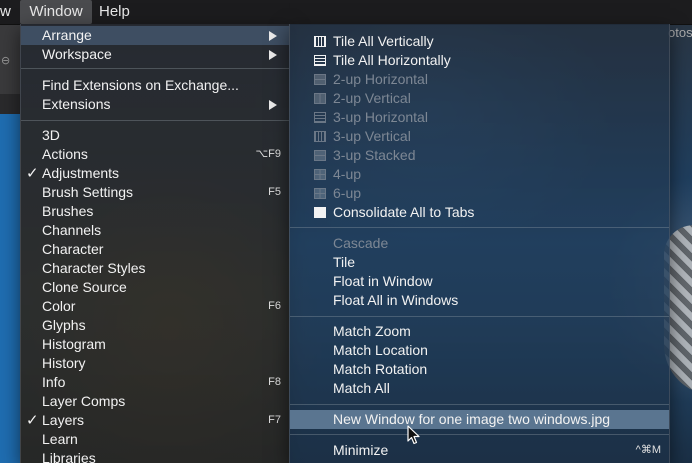 This screenshot has height=463, width=692. Describe the element at coordinates (479, 331) in the screenshot. I see `arrange-item-match-zoom: Match Zoom` at that location.